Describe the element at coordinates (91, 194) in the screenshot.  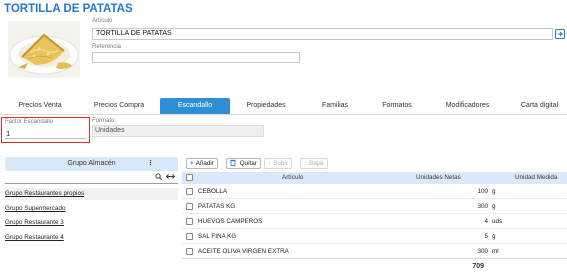
I see `grupo-item-restaurantes-propios: Grupo Restaurantes propios` at that location.